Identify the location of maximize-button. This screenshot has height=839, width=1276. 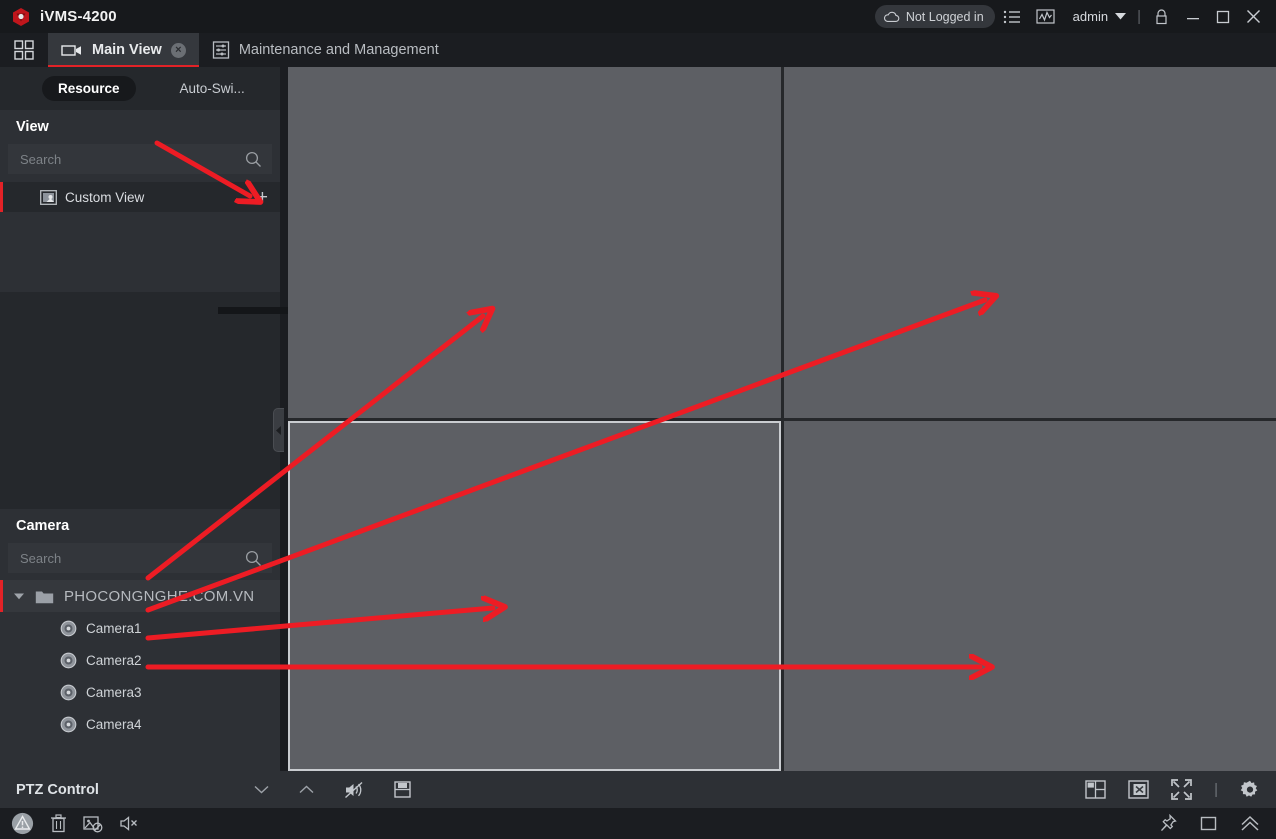
(1223, 16).